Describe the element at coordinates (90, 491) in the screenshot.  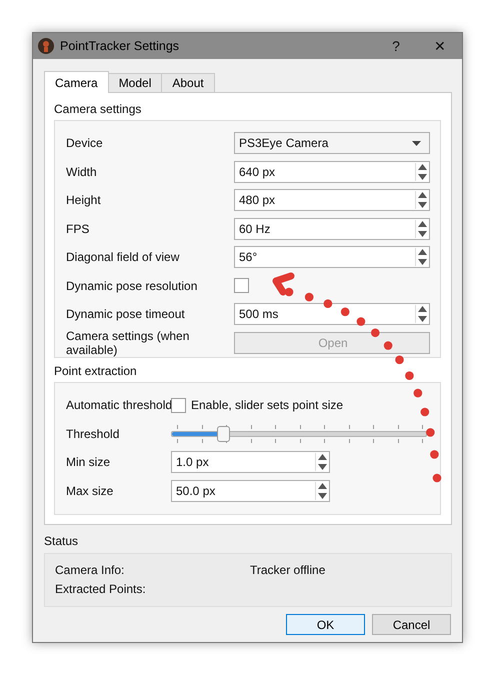
I see `field-label: Max size` at that location.